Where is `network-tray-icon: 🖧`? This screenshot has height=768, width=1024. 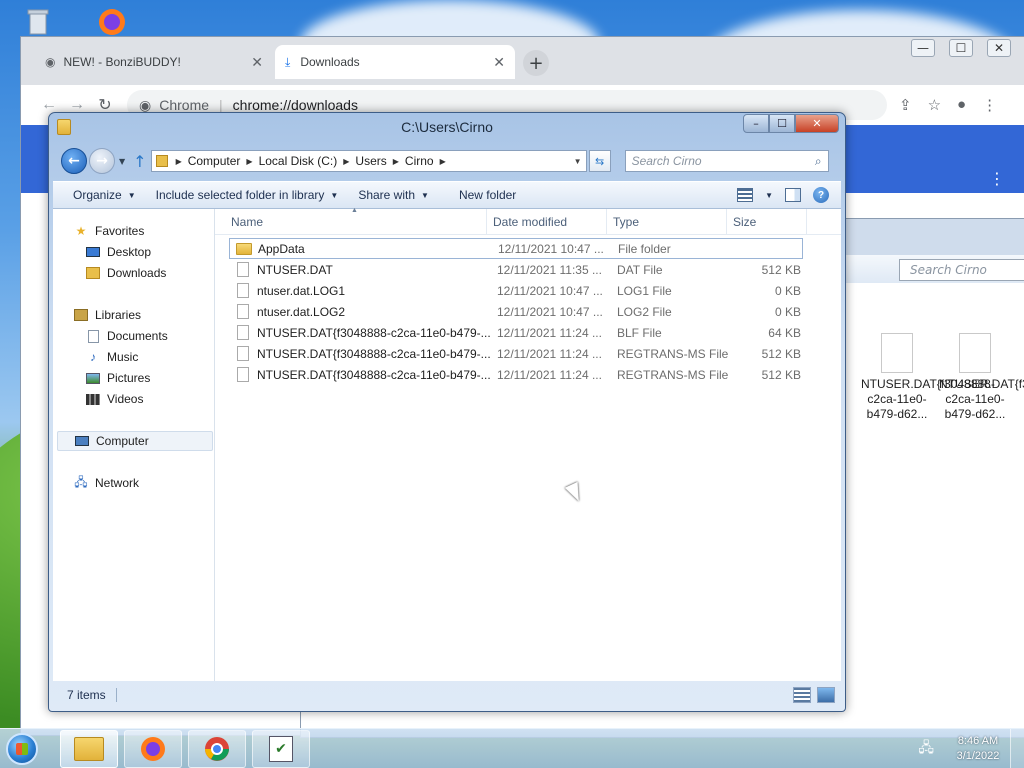
network-tray-icon: 🖧 is located at coordinates (926, 749).